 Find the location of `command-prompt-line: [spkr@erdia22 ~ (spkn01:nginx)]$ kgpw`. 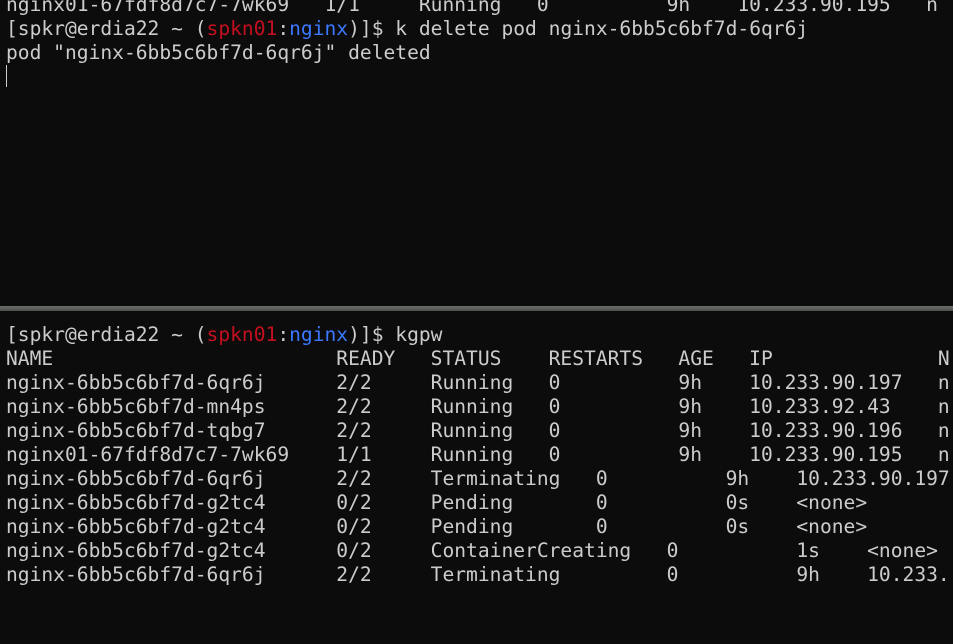

command-prompt-line: [spkr@erdia22 ~ (spkn01:nginx)]$ kgpw is located at coordinates (224, 334).